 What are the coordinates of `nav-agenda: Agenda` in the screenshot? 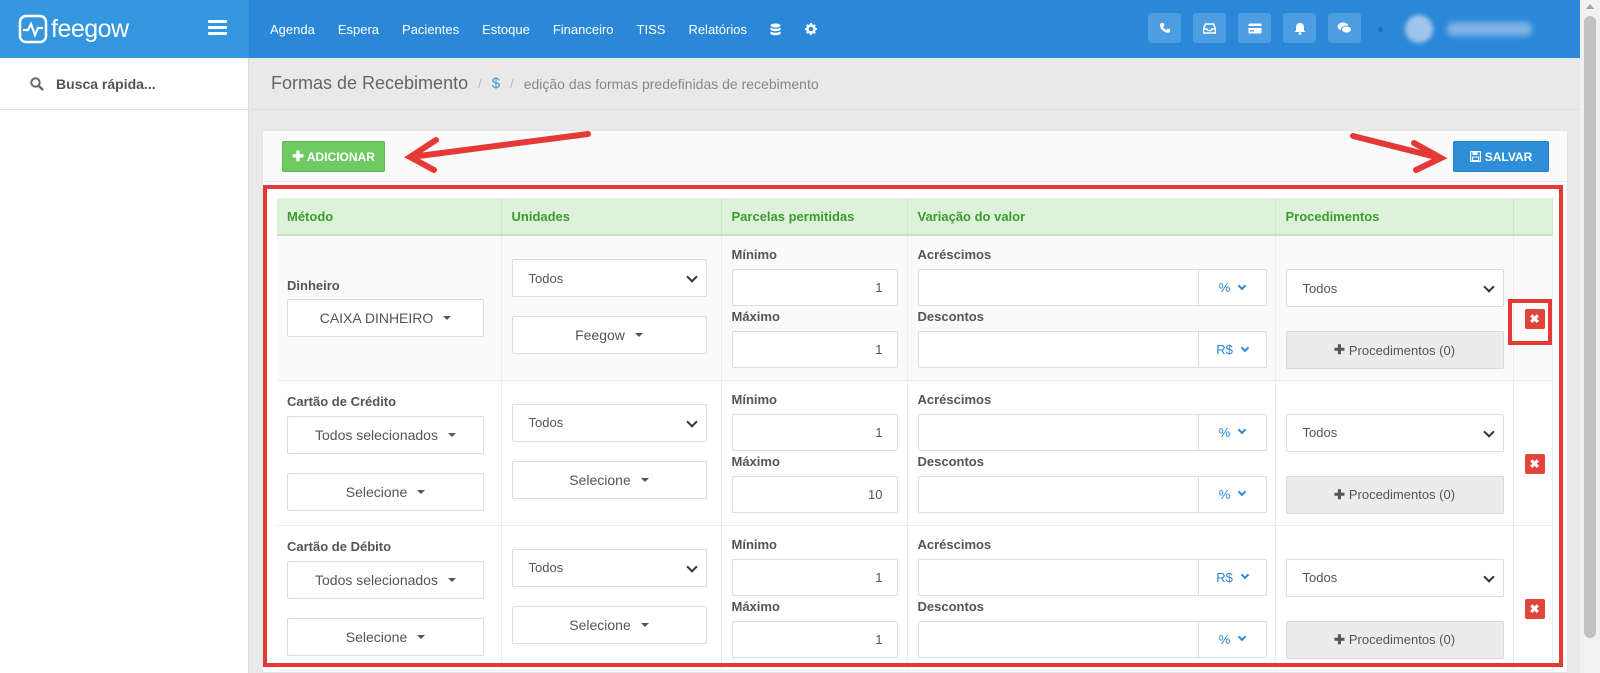 It's located at (292, 29).